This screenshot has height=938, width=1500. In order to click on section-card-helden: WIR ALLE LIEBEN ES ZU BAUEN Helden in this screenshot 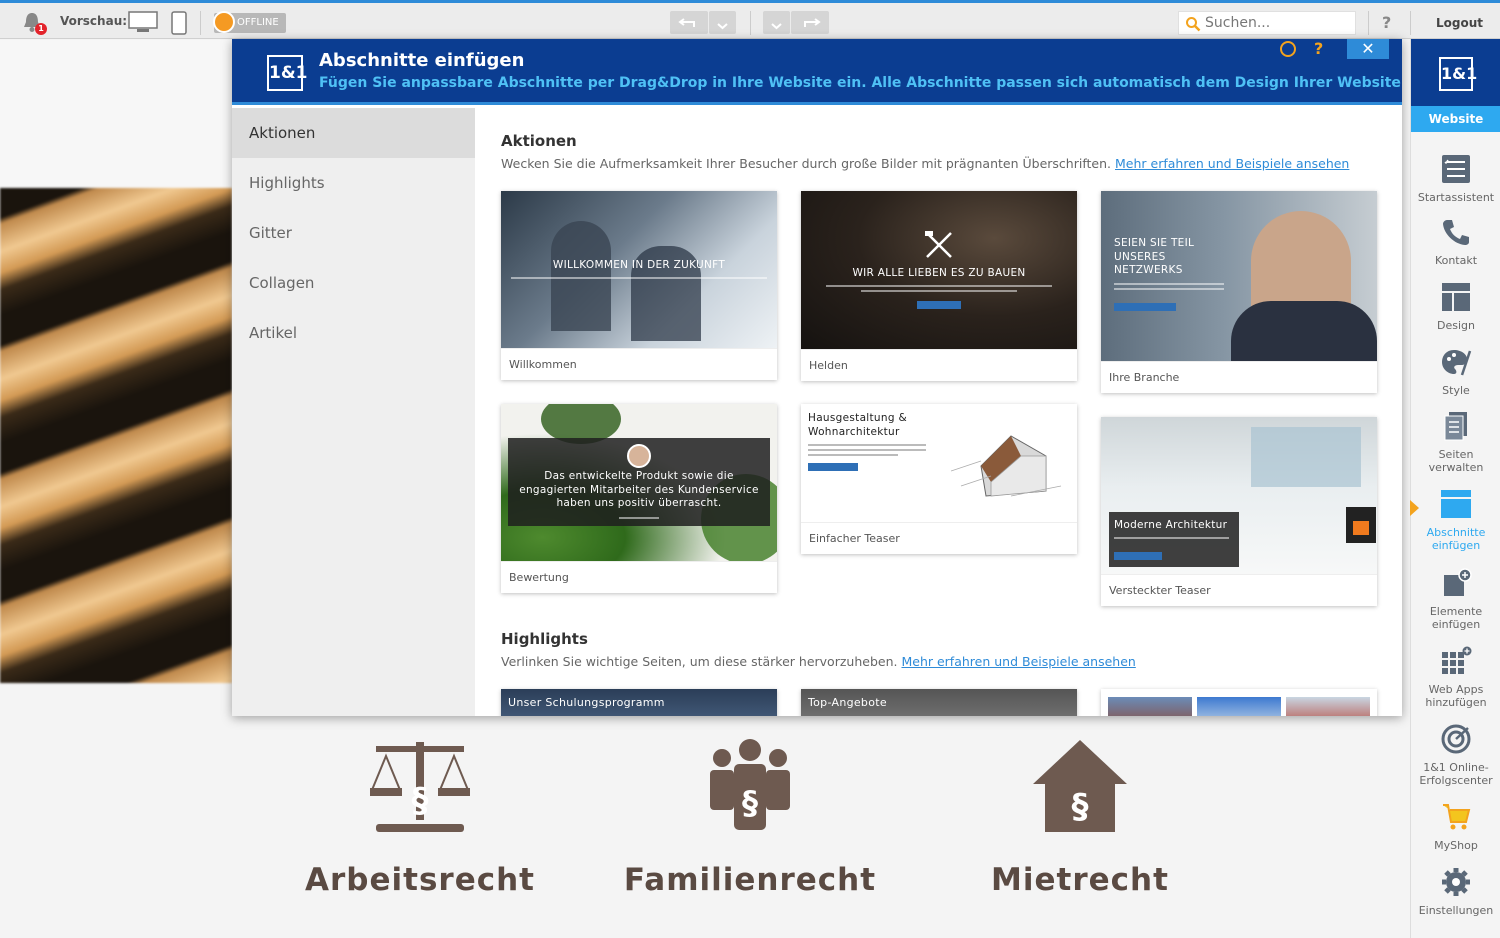, I will do `click(939, 286)`.